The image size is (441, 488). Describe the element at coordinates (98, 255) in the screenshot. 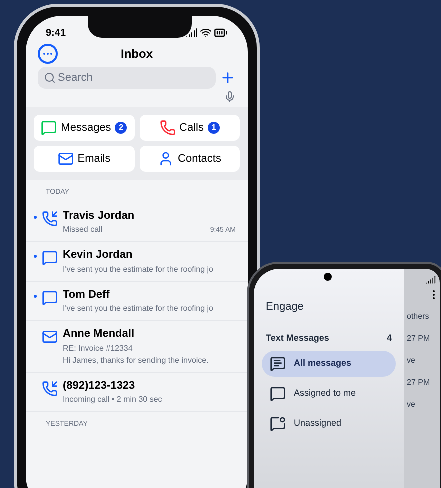

I see `contact-name: Kevin Jordan` at that location.